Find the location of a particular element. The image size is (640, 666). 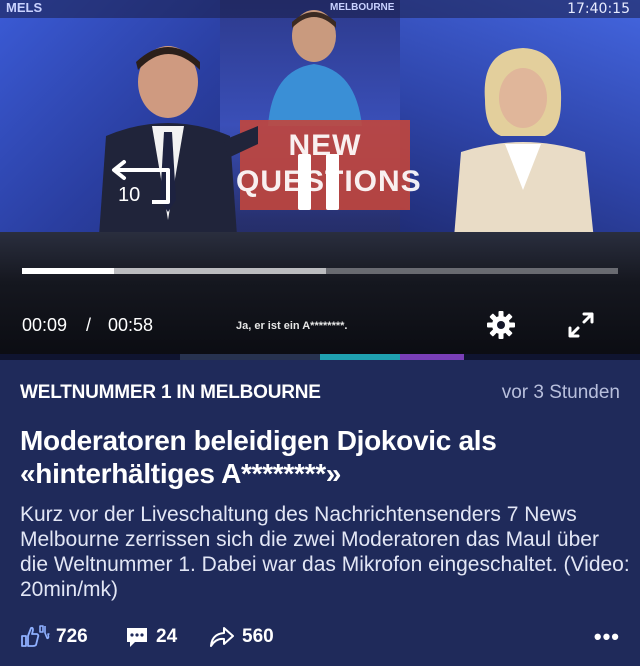

share-arrow-icon is located at coordinates (222, 637).